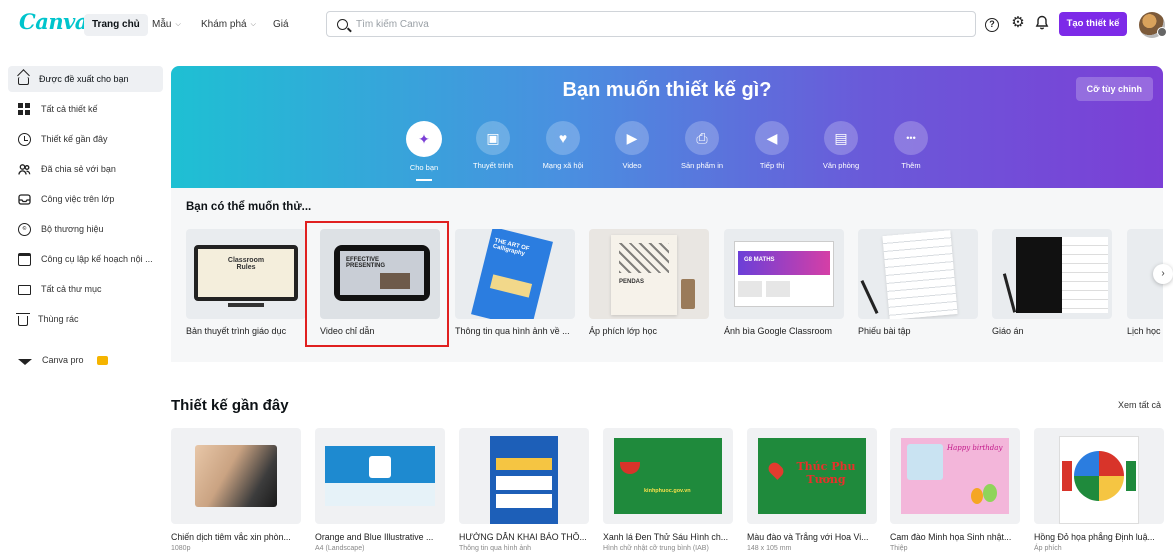 The width and height of the screenshot is (1173, 554). What do you see at coordinates (563, 165) in the screenshot?
I see `category-label: Mạng xã hội` at bounding box center [563, 165].